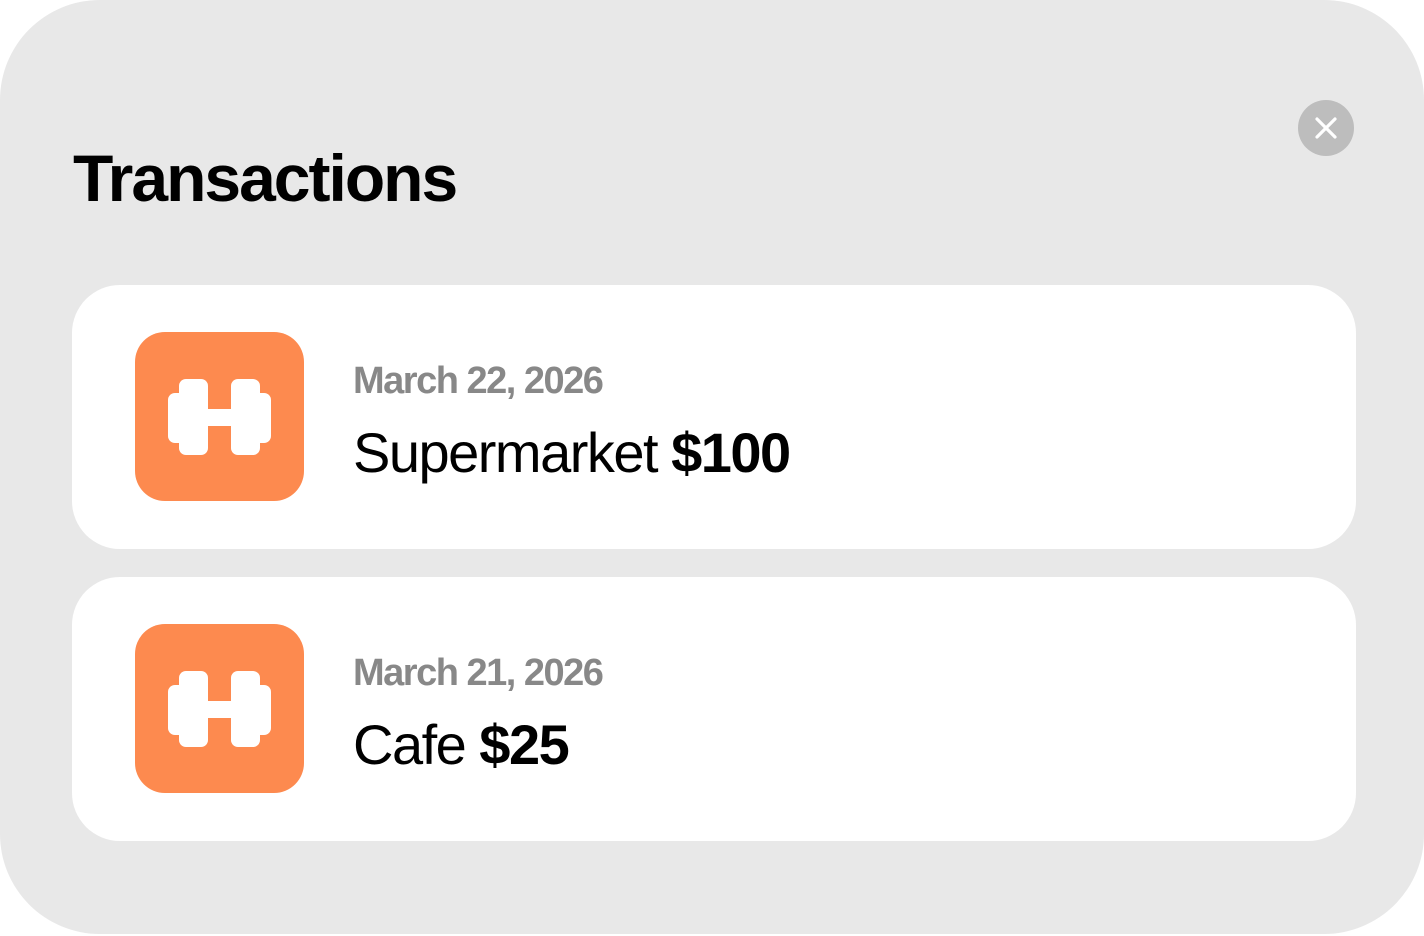 This screenshot has height=936, width=1424. I want to click on transaction-summary: Supermarket $100, so click(572, 453).